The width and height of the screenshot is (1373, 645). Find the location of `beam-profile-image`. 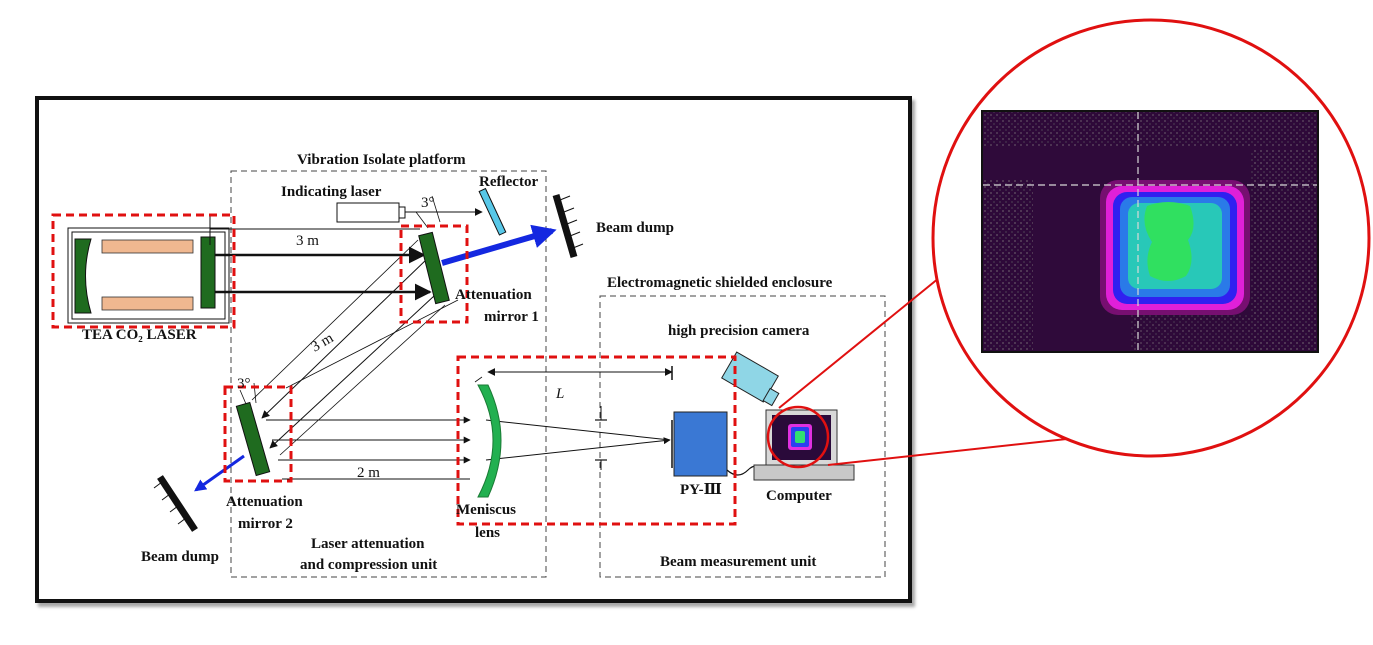

beam-profile-image is located at coordinates (1150, 231).